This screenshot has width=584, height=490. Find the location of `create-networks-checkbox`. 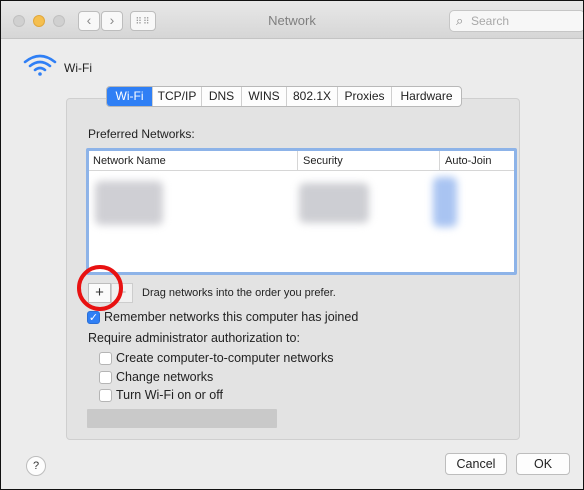

create-networks-checkbox is located at coordinates (105, 358).